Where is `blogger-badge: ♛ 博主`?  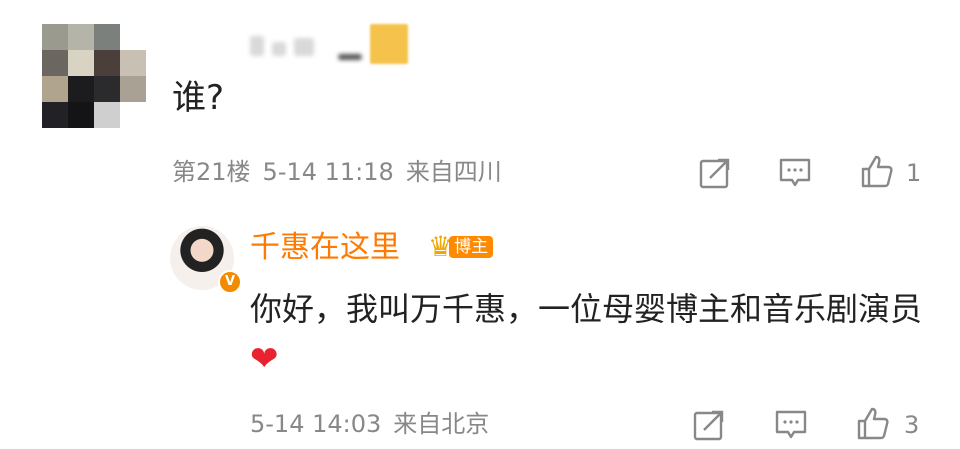 blogger-badge: ♛ 博主 is located at coordinates (461, 247).